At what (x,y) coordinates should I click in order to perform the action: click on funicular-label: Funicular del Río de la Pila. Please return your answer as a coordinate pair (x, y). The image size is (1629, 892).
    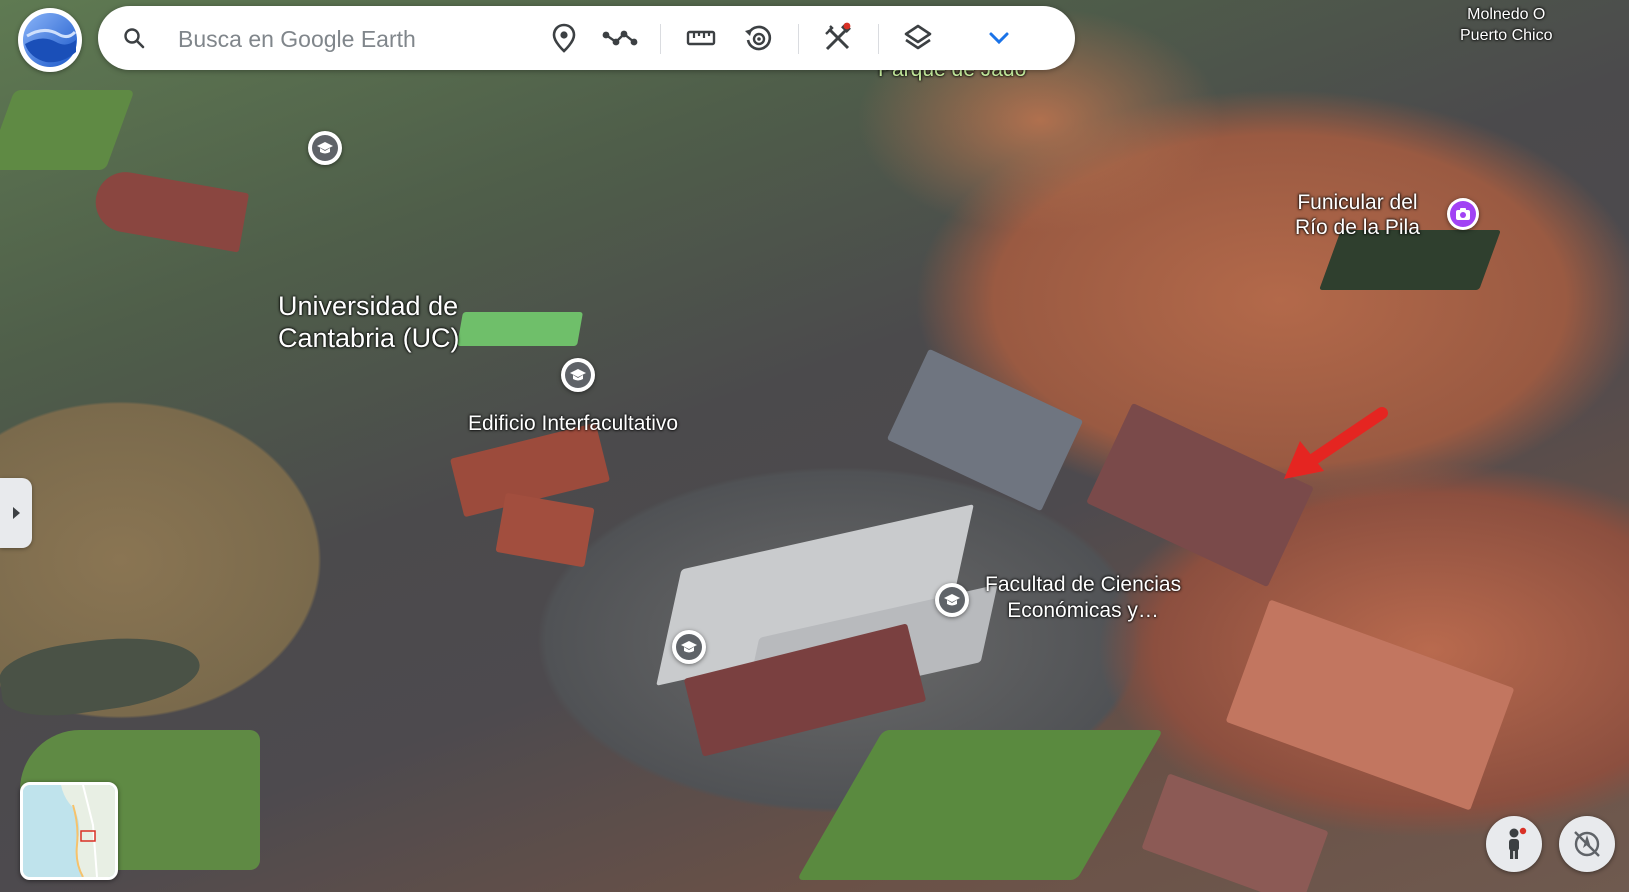
    Looking at the image, I should click on (1357, 215).